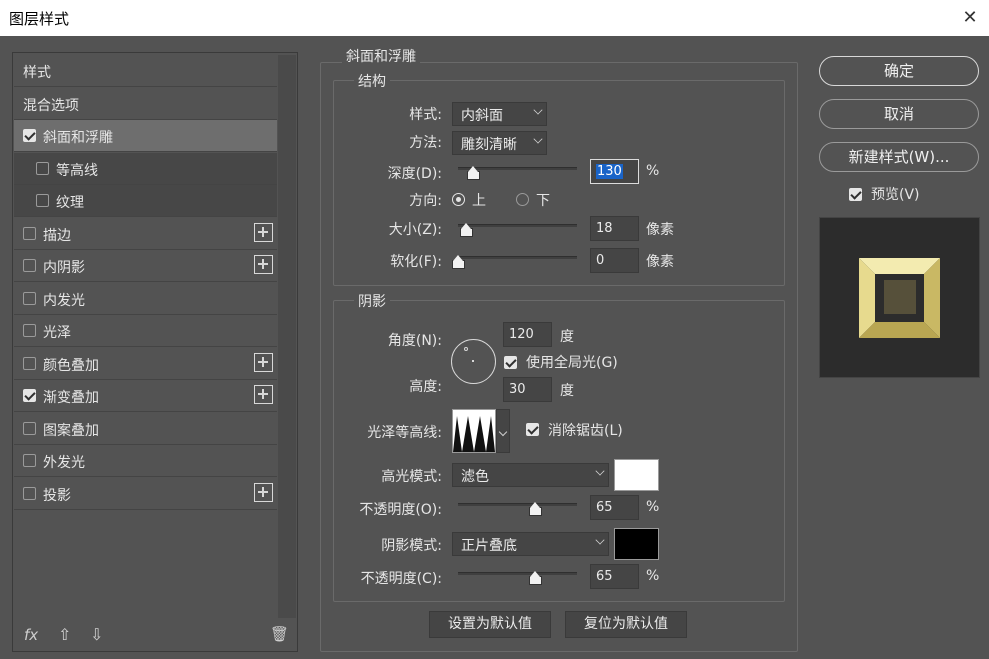 Image resolution: width=989 pixels, height=659 pixels. I want to click on highlight-mode-select: 滤色, so click(530, 475).